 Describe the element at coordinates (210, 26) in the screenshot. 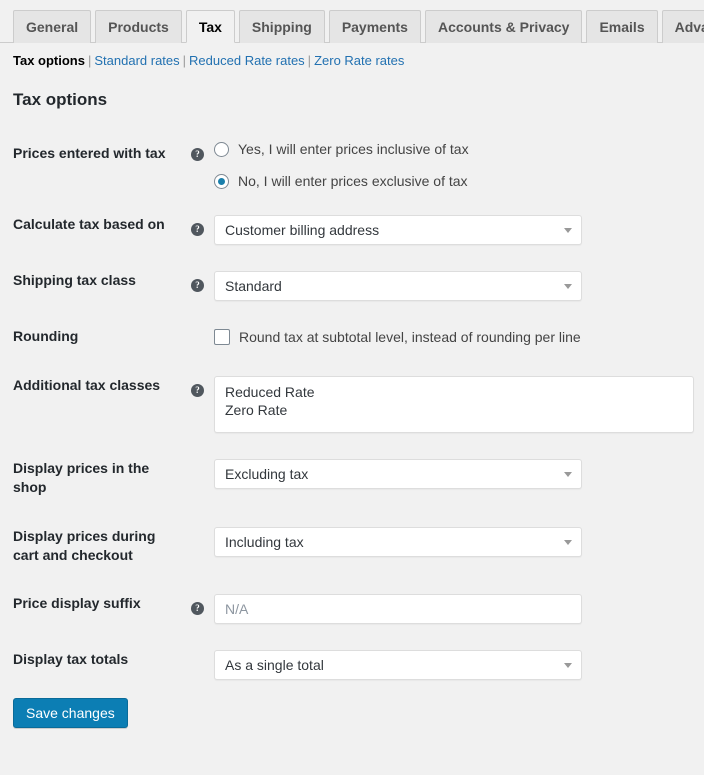

I see `tab-tax: Tax` at that location.